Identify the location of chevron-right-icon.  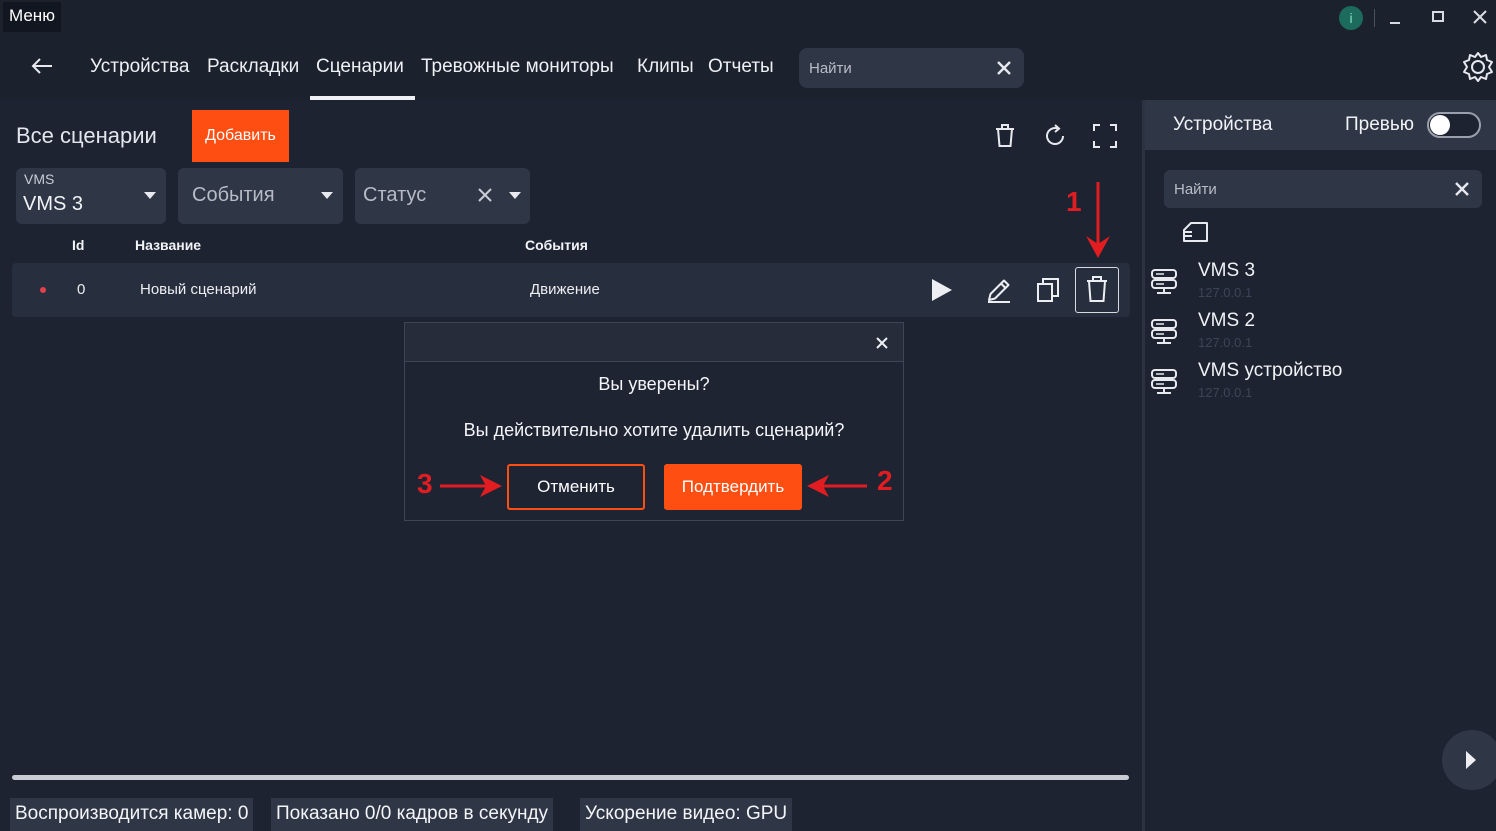
(1471, 760).